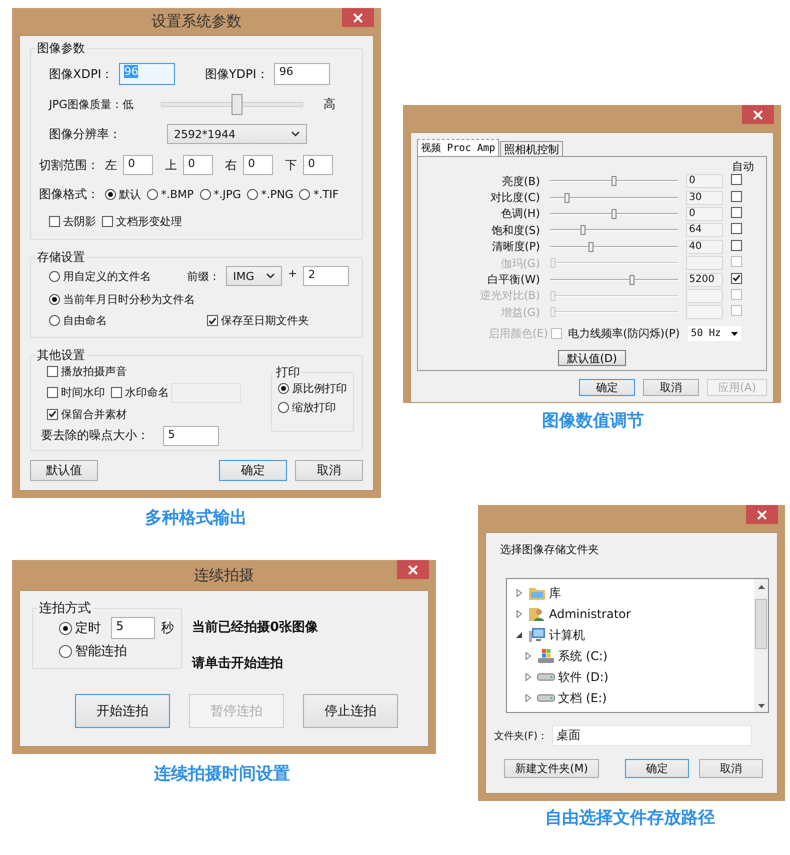 This screenshot has height=855, width=790. Describe the element at coordinates (532, 148) in the screenshot. I see `tab: 照相机控制` at that location.